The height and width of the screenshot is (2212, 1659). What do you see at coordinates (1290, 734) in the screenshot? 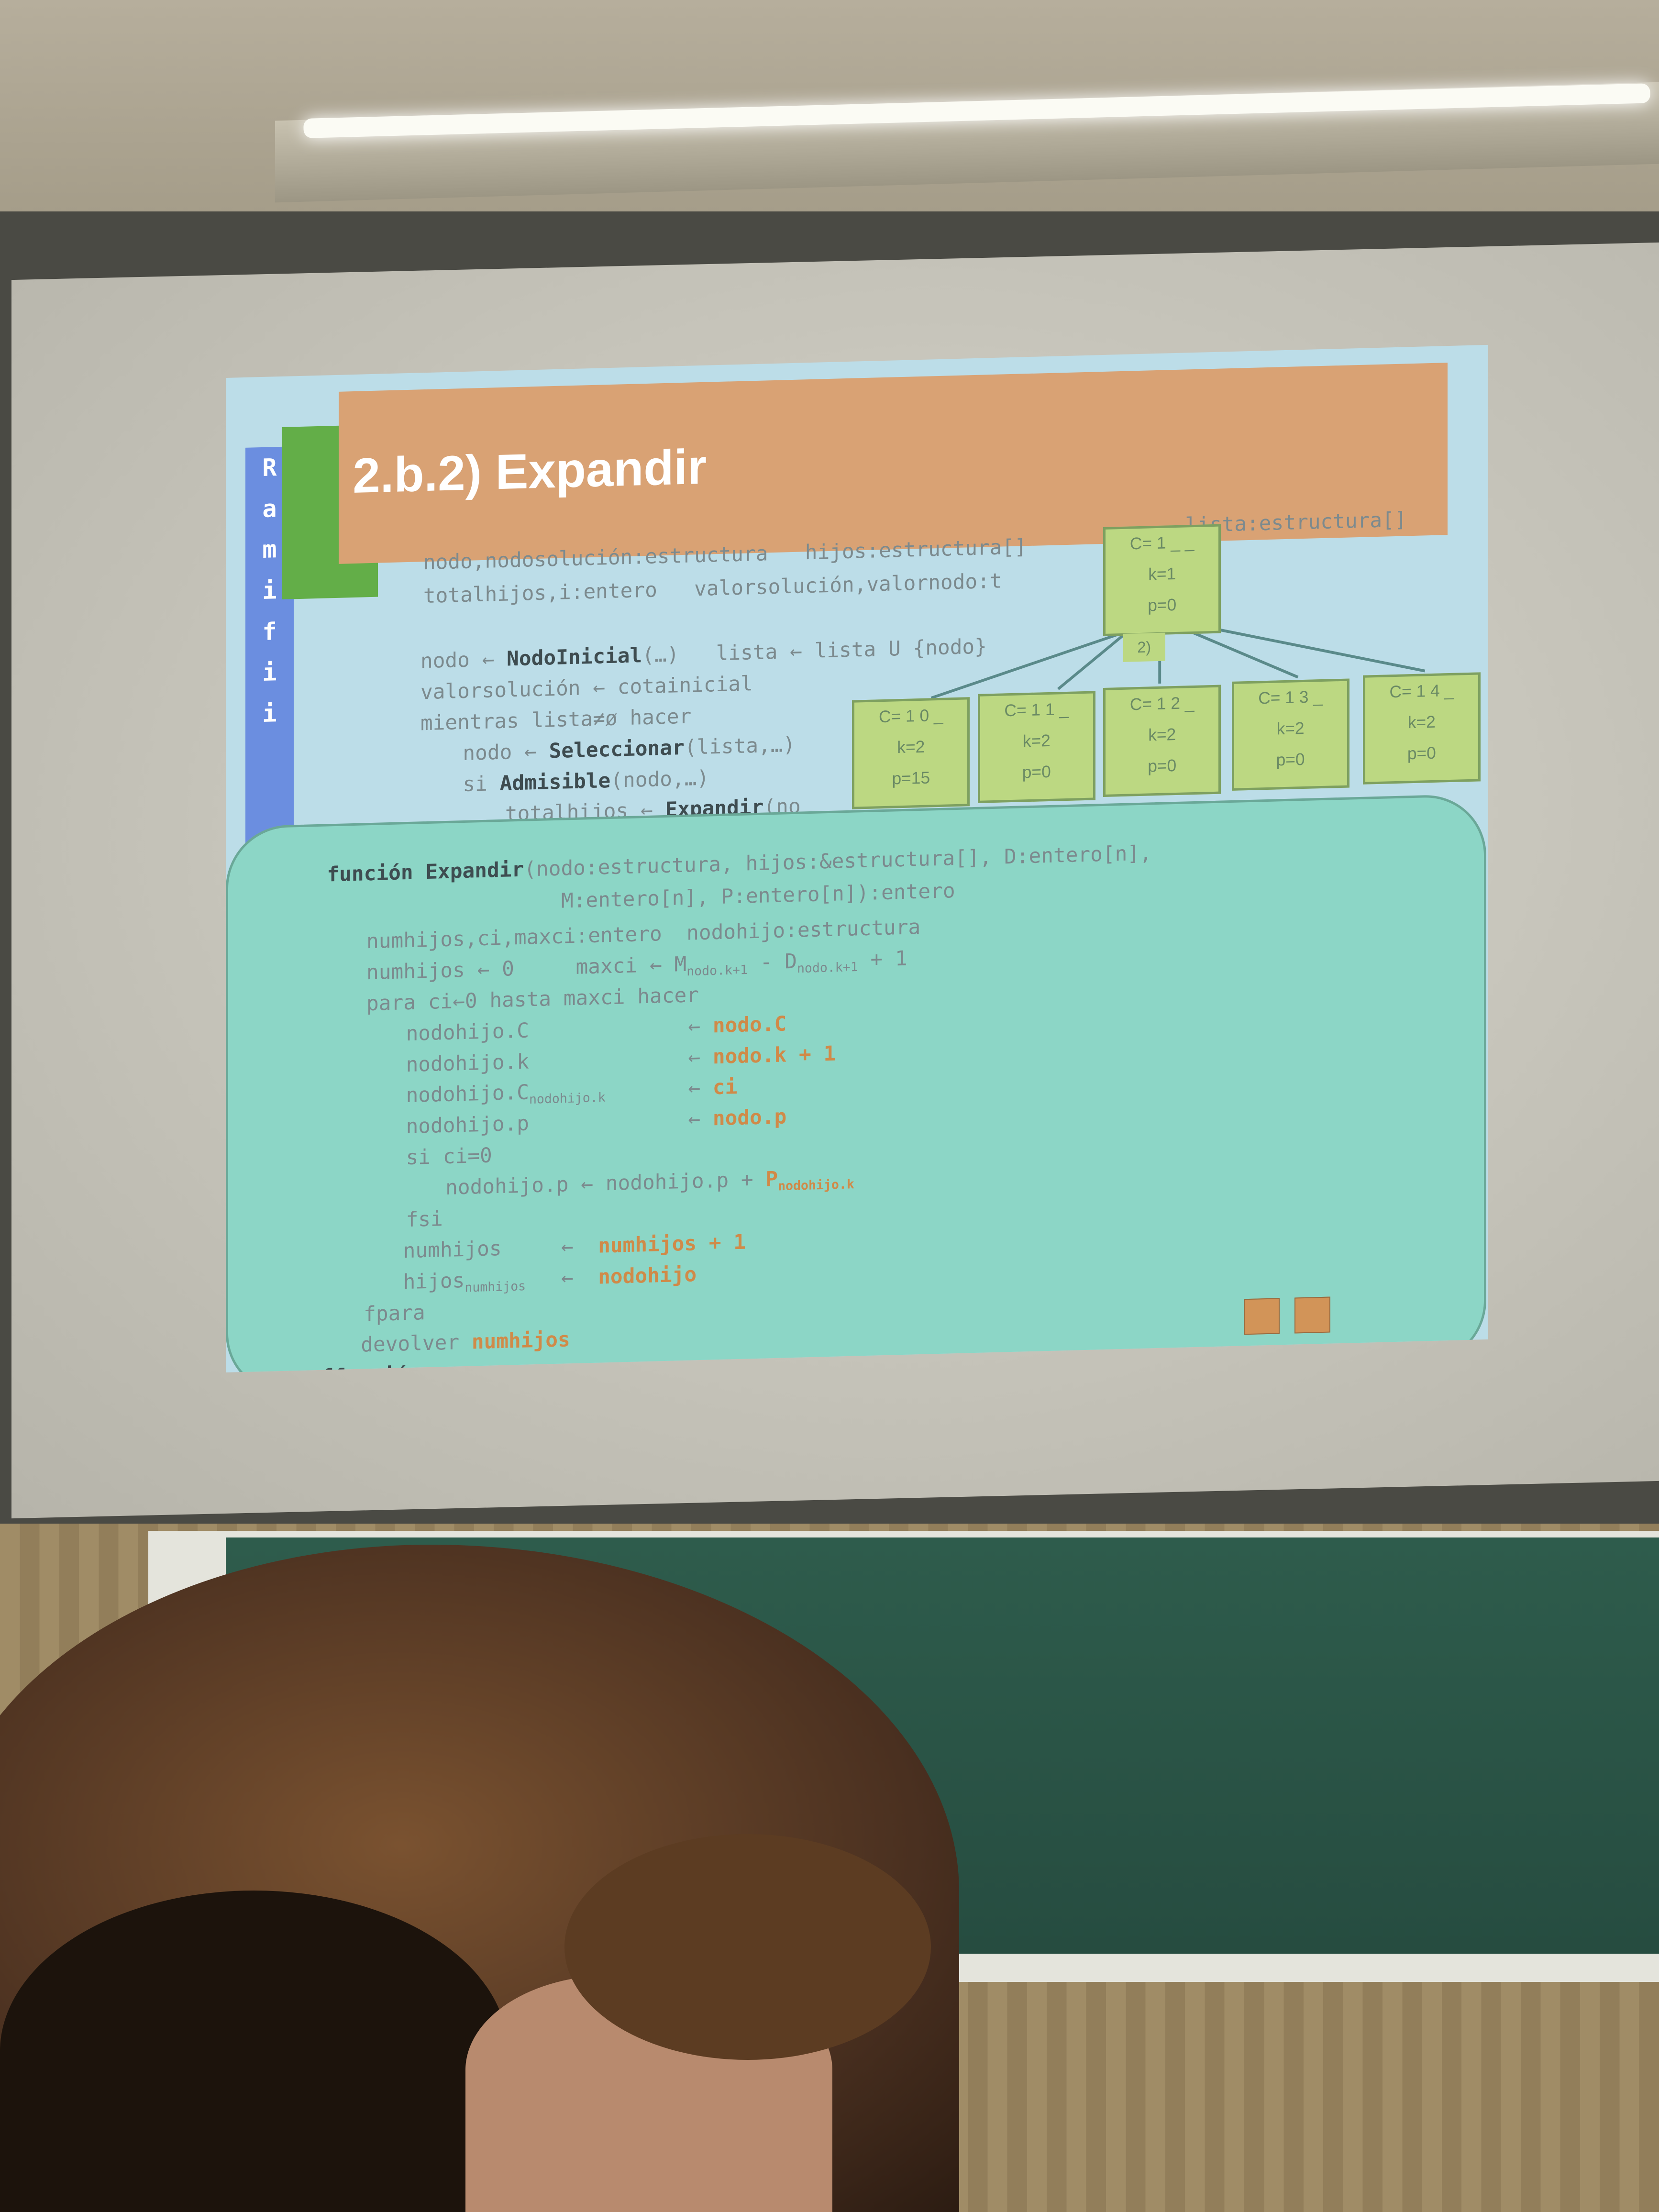
I see `tree-child-node: C= 1 3 _ k=2 p=0` at bounding box center [1290, 734].